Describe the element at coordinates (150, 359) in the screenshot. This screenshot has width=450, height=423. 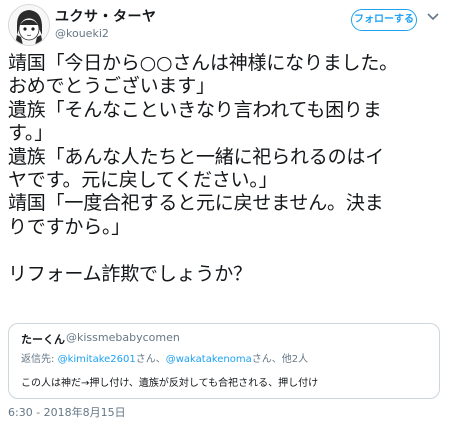
I see `reply-separator: さん、` at that location.